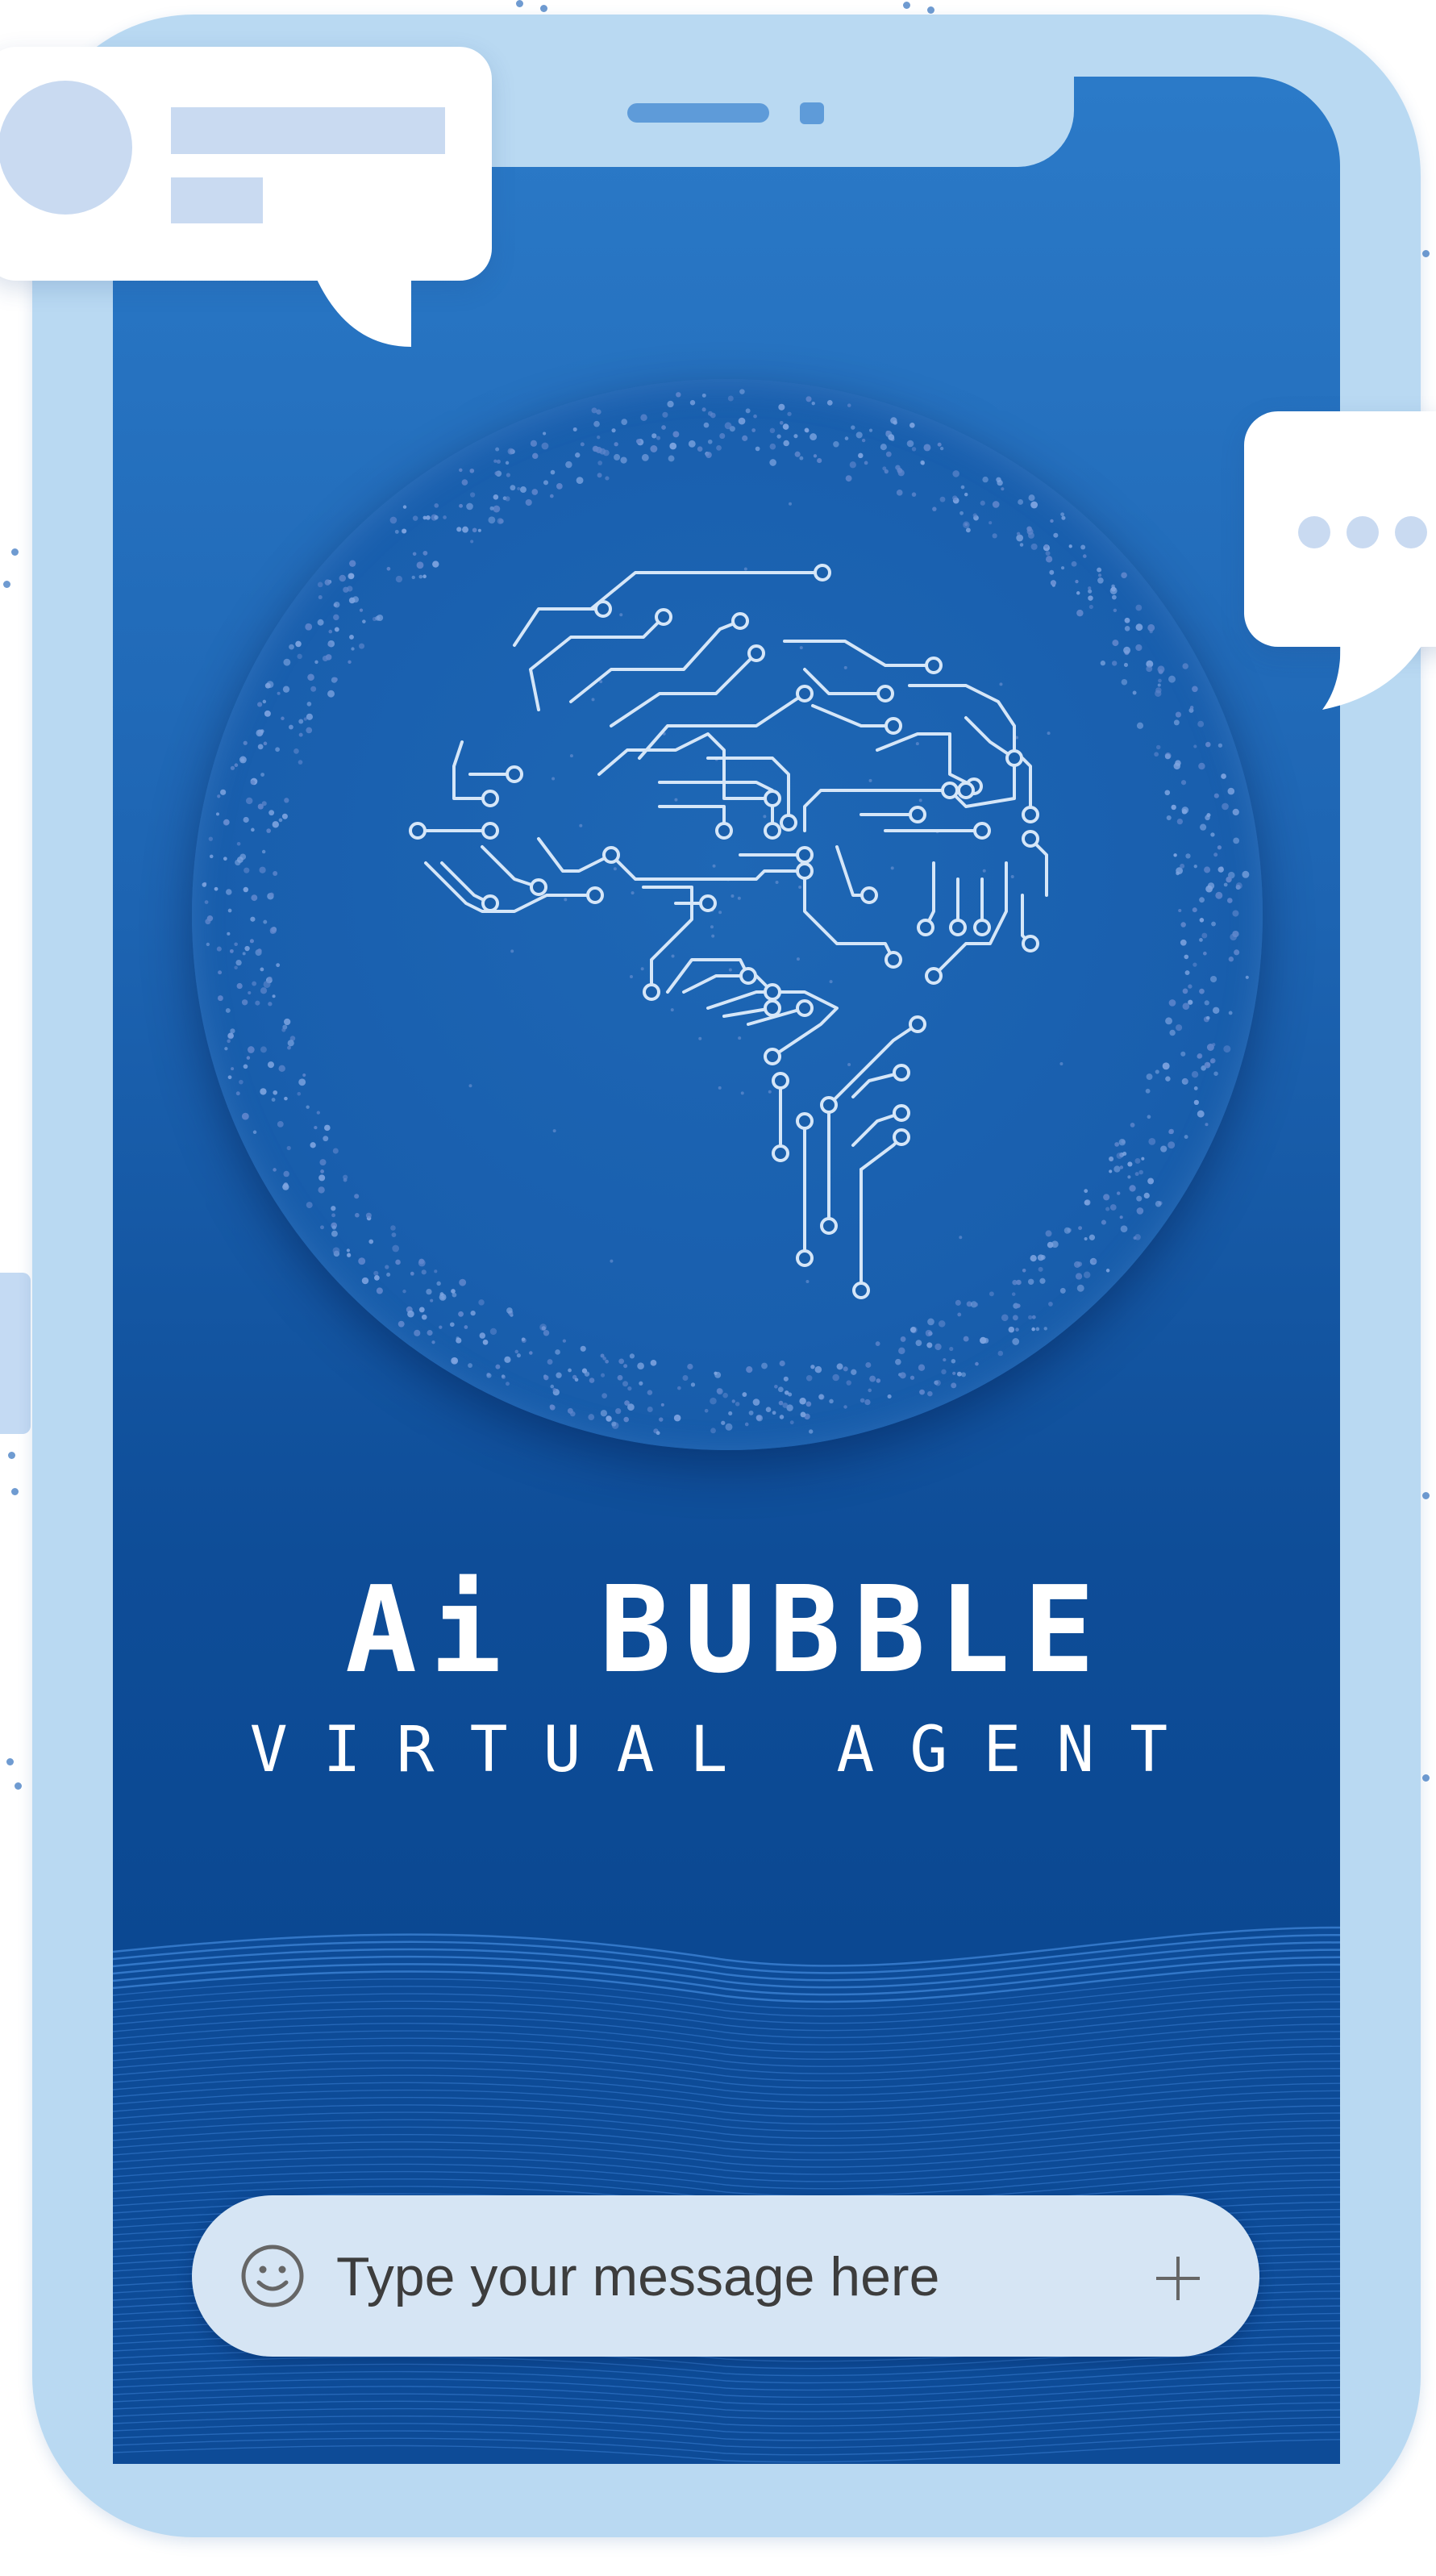 This screenshot has height=2576, width=1436. I want to click on camera-icon, so click(812, 113).